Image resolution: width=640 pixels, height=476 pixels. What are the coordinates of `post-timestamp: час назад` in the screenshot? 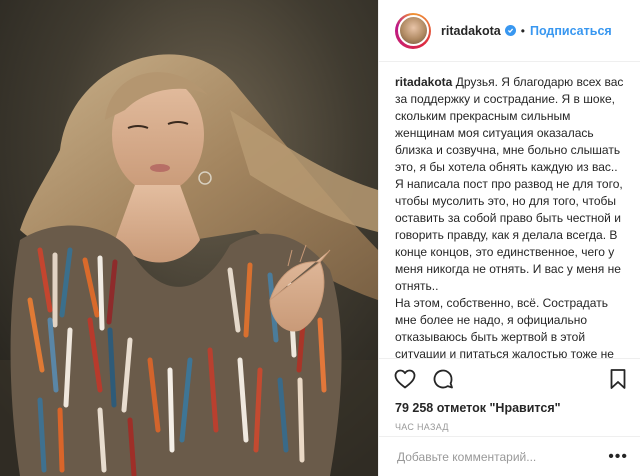 It's located at (422, 427).